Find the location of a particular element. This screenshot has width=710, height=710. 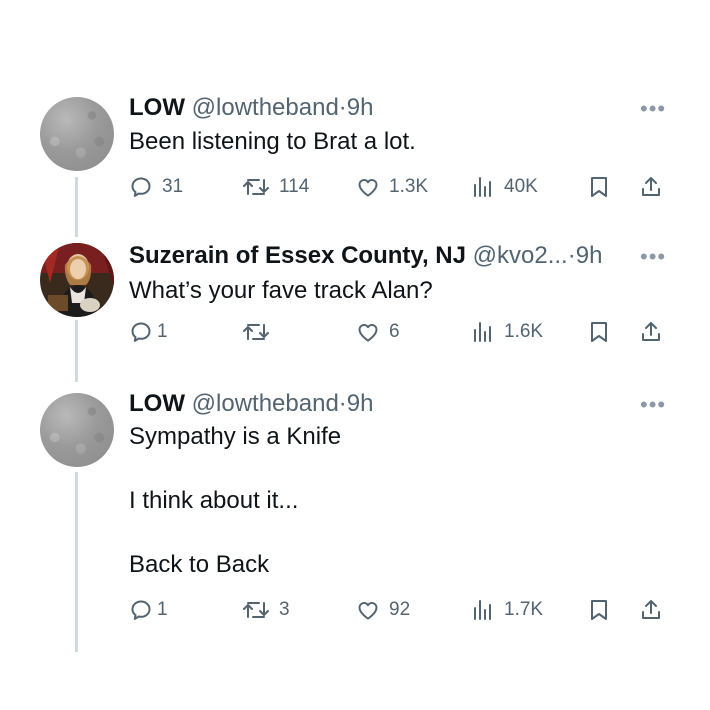

avatar-painting-image is located at coordinates (77, 280).